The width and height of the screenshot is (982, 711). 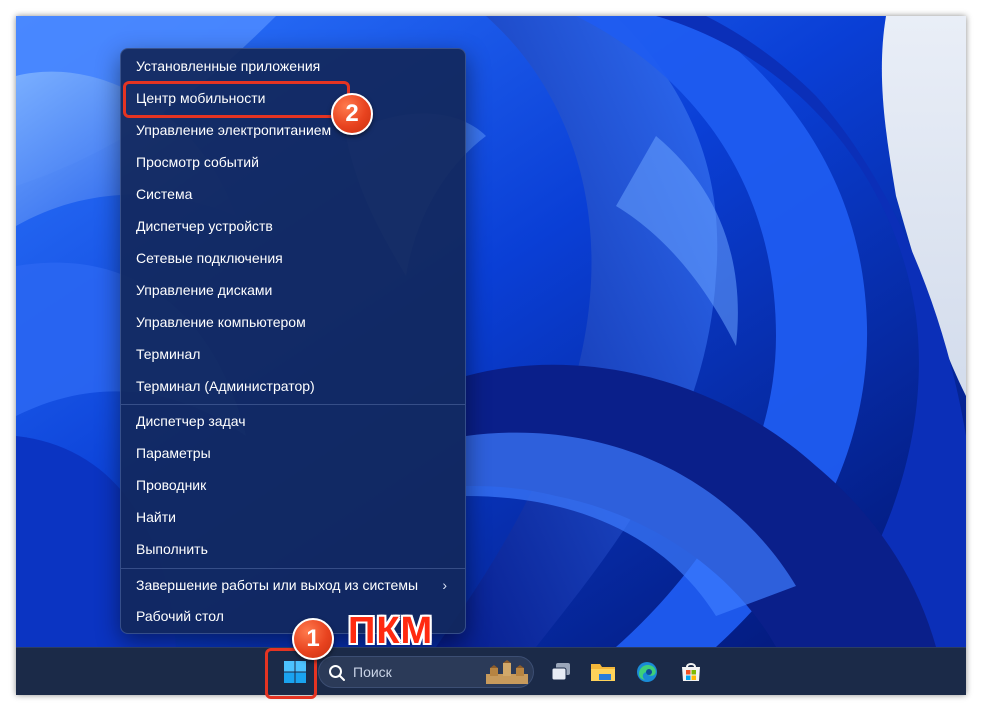 I want to click on menu-item-system: Система, so click(x=293, y=194).